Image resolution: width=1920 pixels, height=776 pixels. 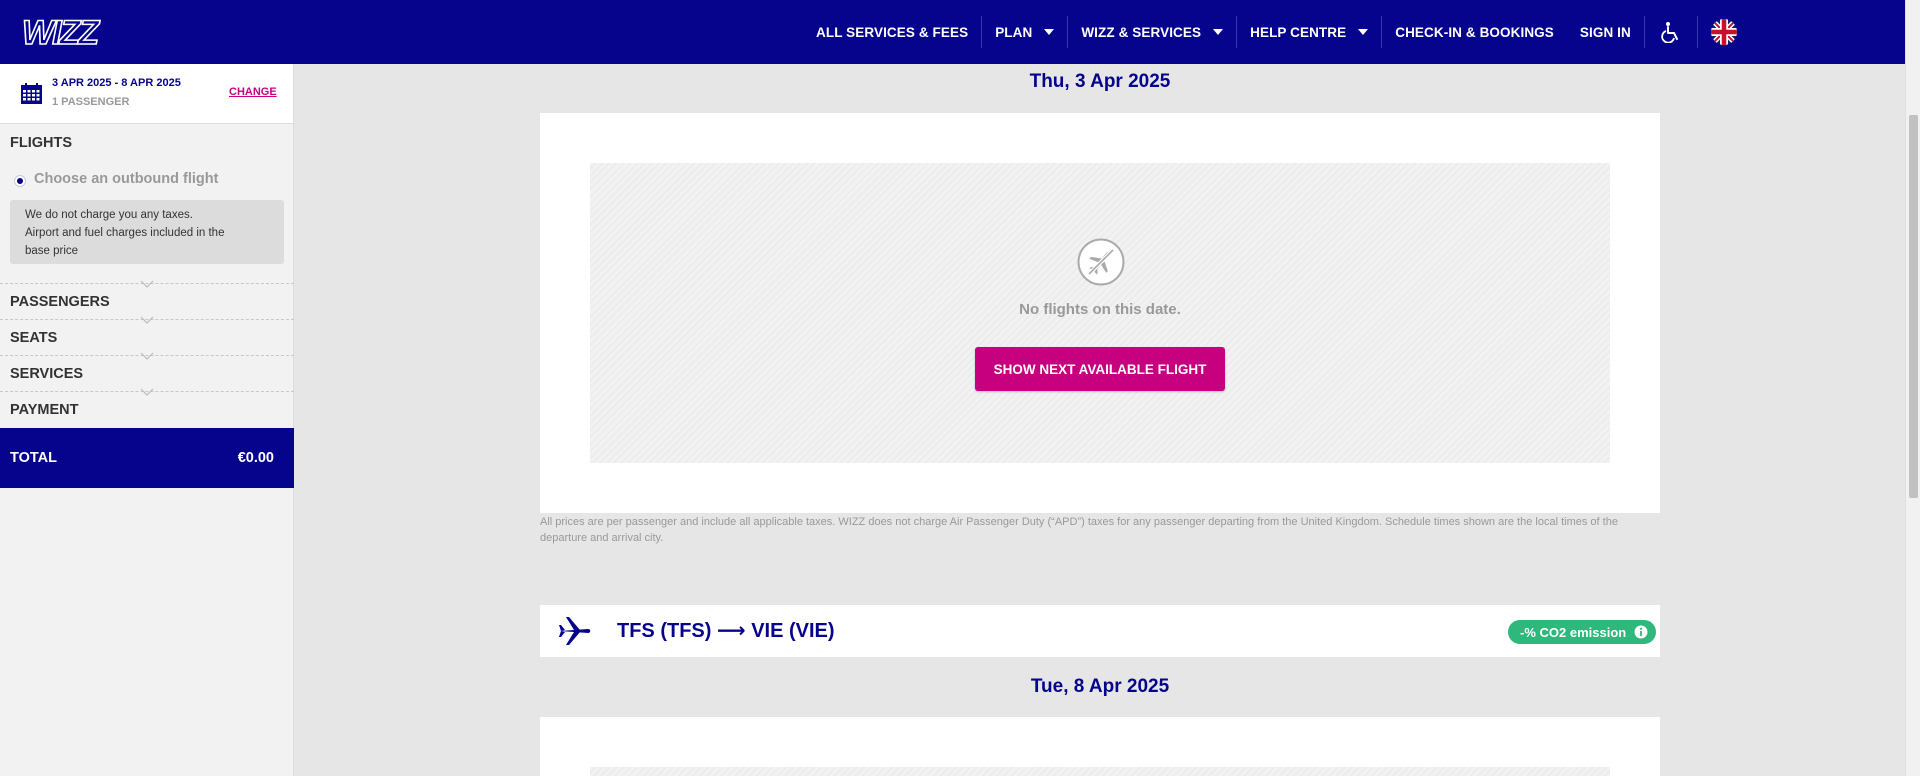 I want to click on outbound-radio, so click(x=20, y=181).